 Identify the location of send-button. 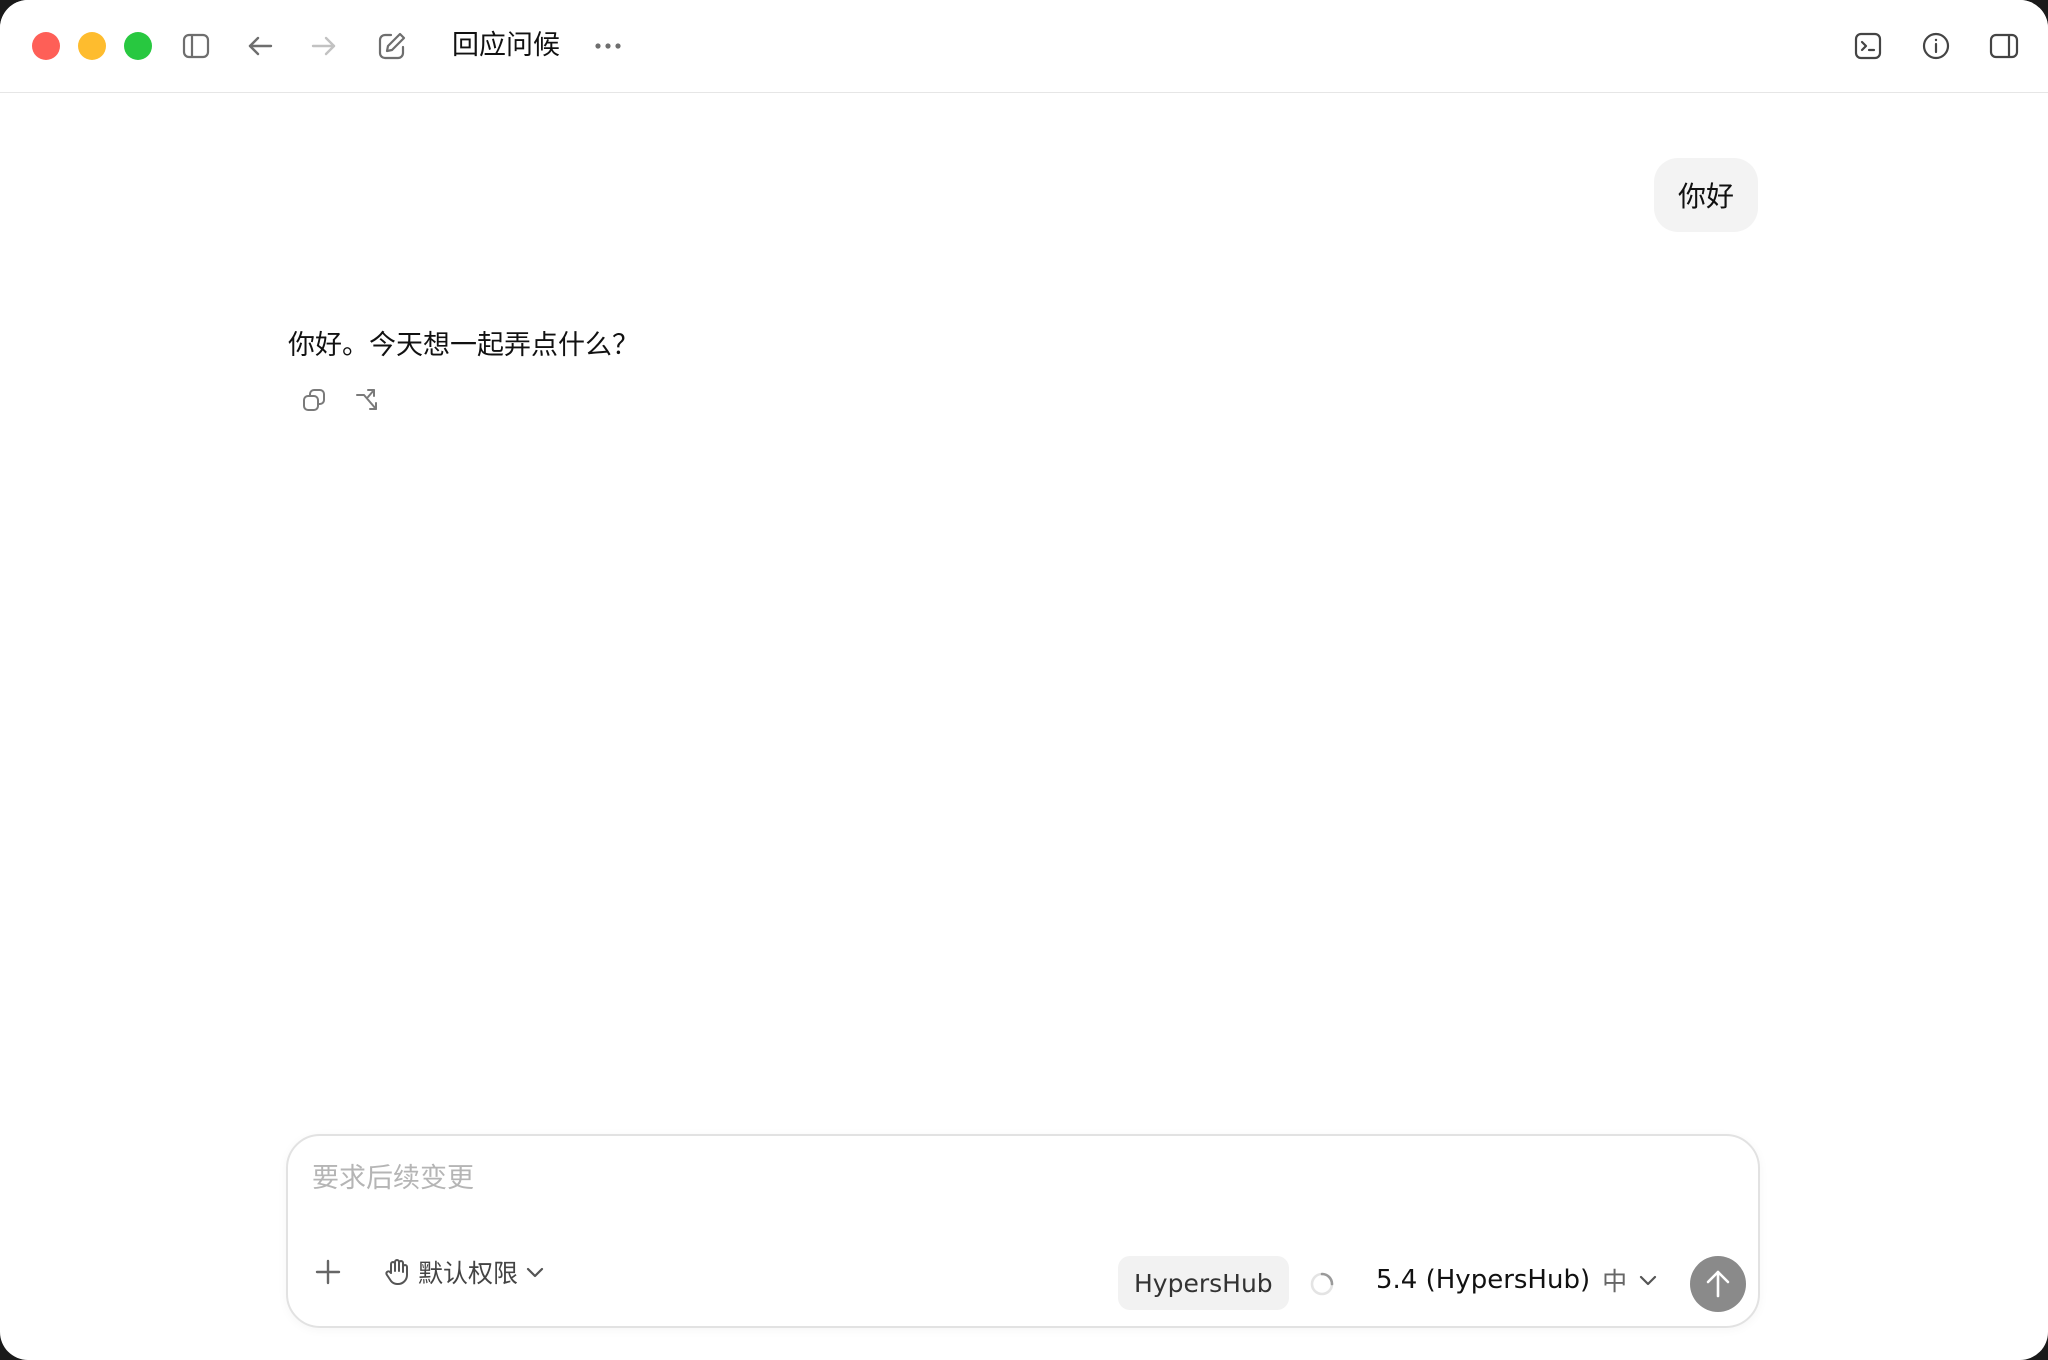
(1718, 1284).